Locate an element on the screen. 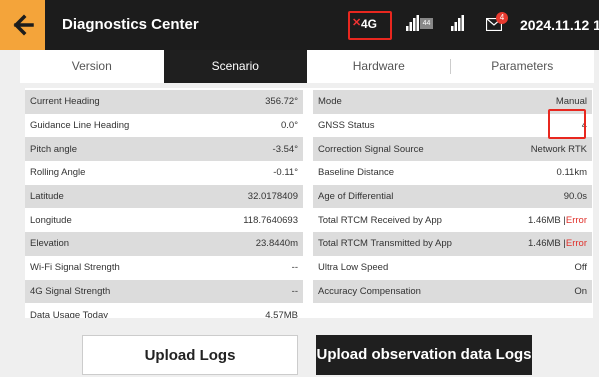 Image resolution: width=599 pixels, height=377 pixels. row-value: 0.0° is located at coordinates (289, 126).